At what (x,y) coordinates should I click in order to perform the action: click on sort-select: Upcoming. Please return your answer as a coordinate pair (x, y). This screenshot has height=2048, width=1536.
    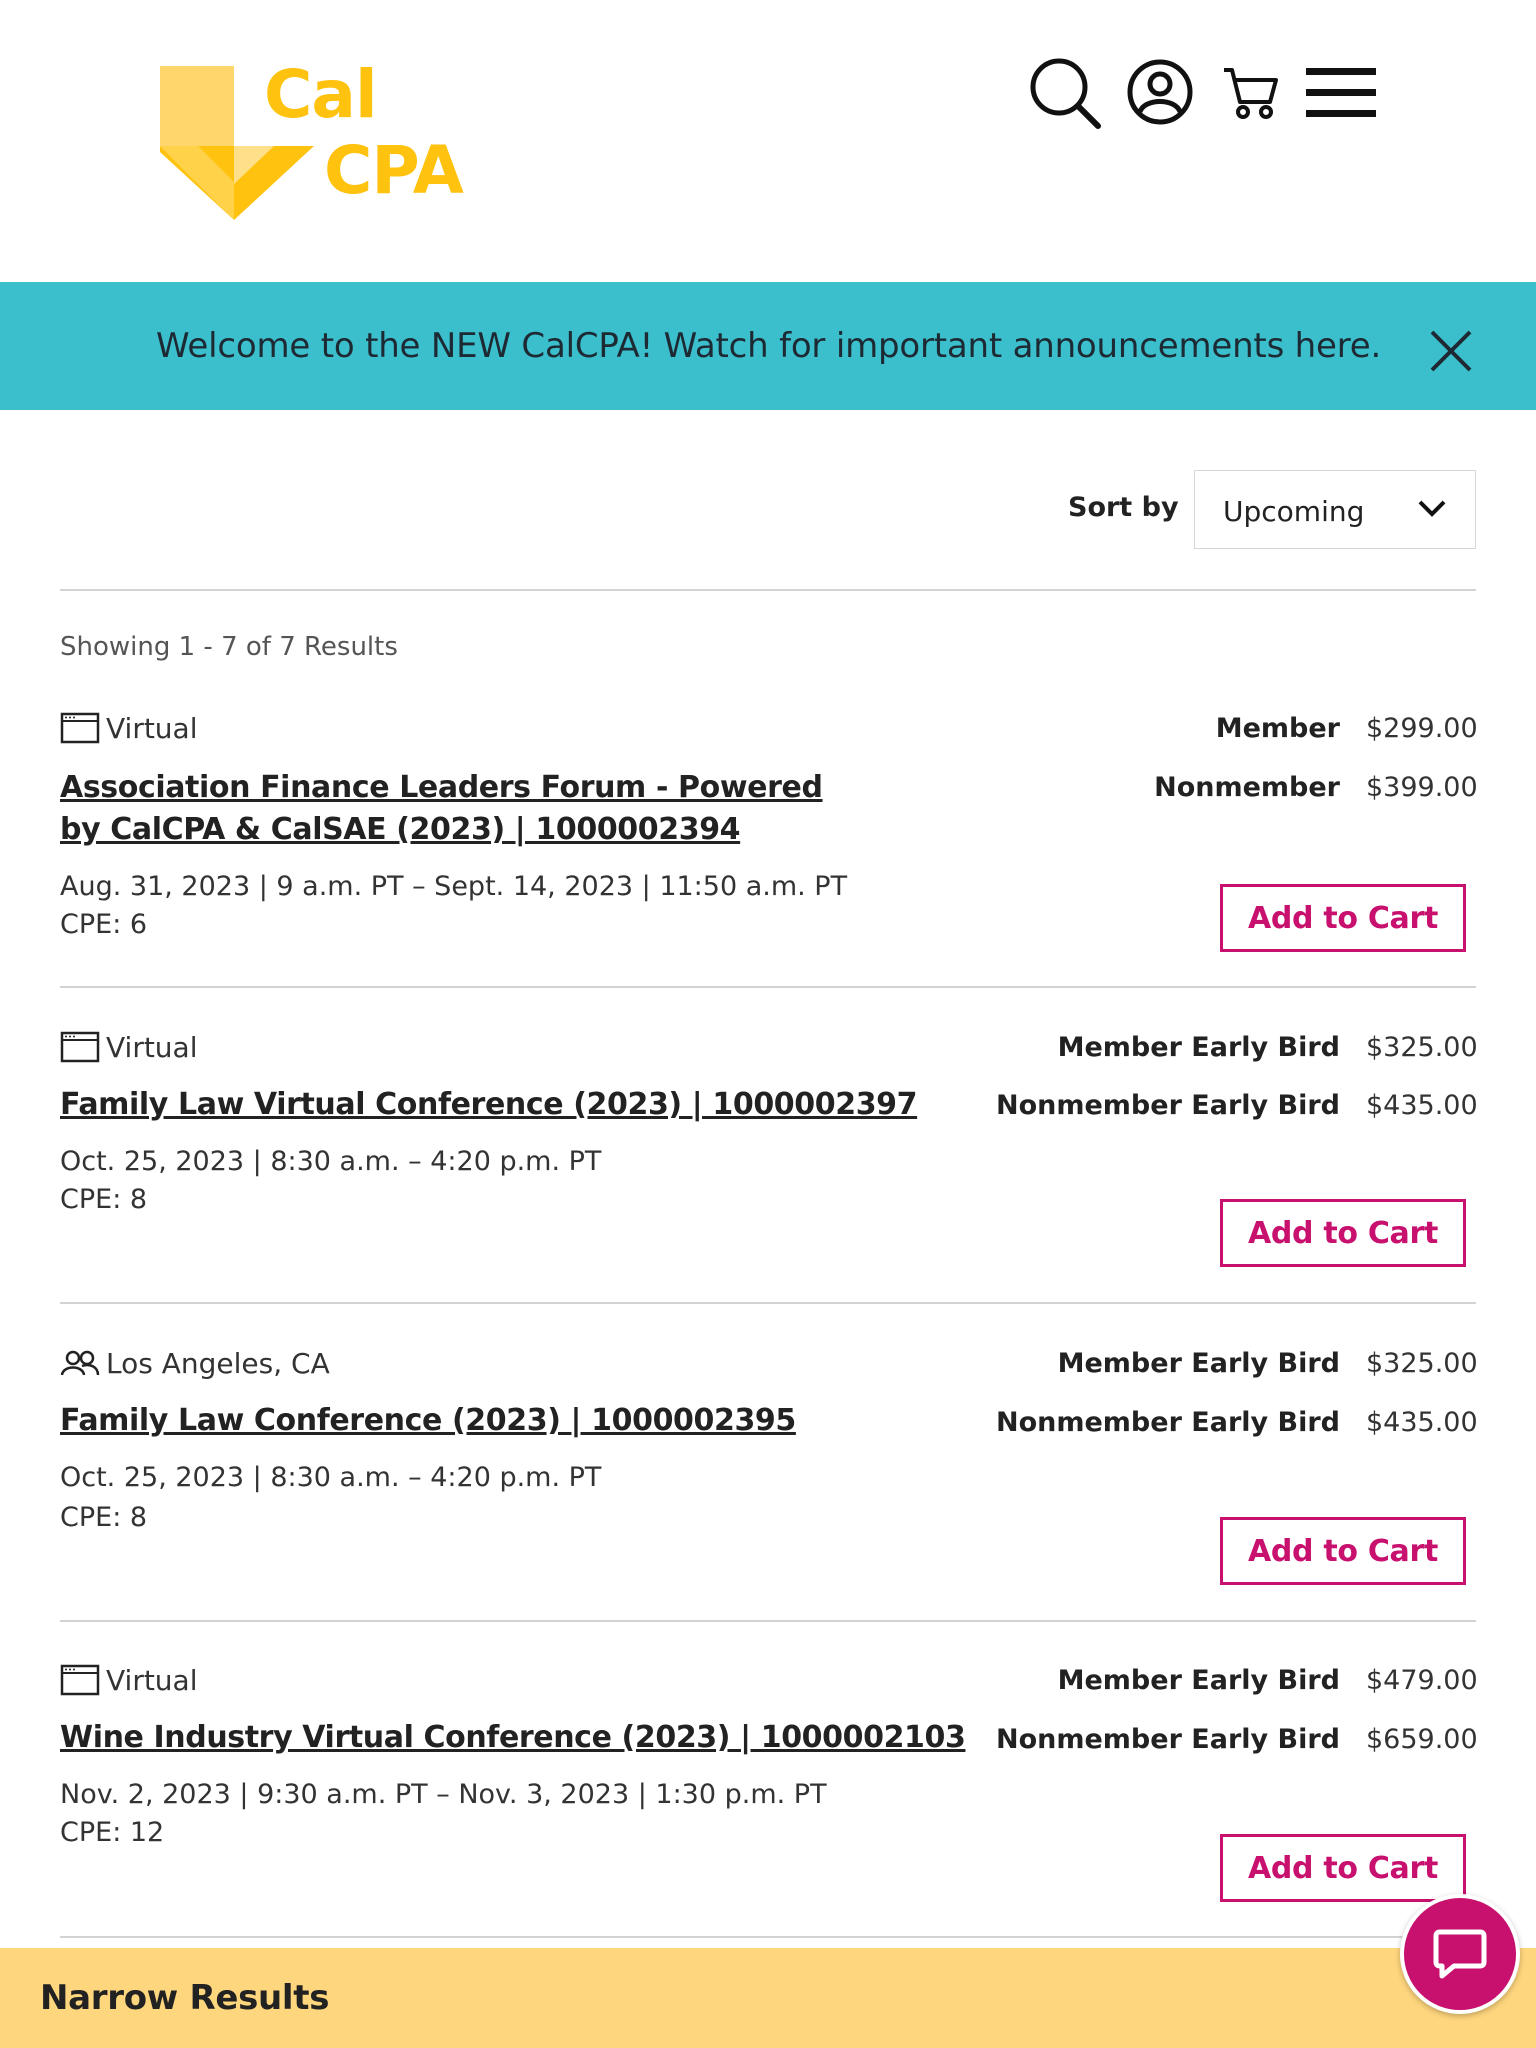
    Looking at the image, I should click on (1335, 509).